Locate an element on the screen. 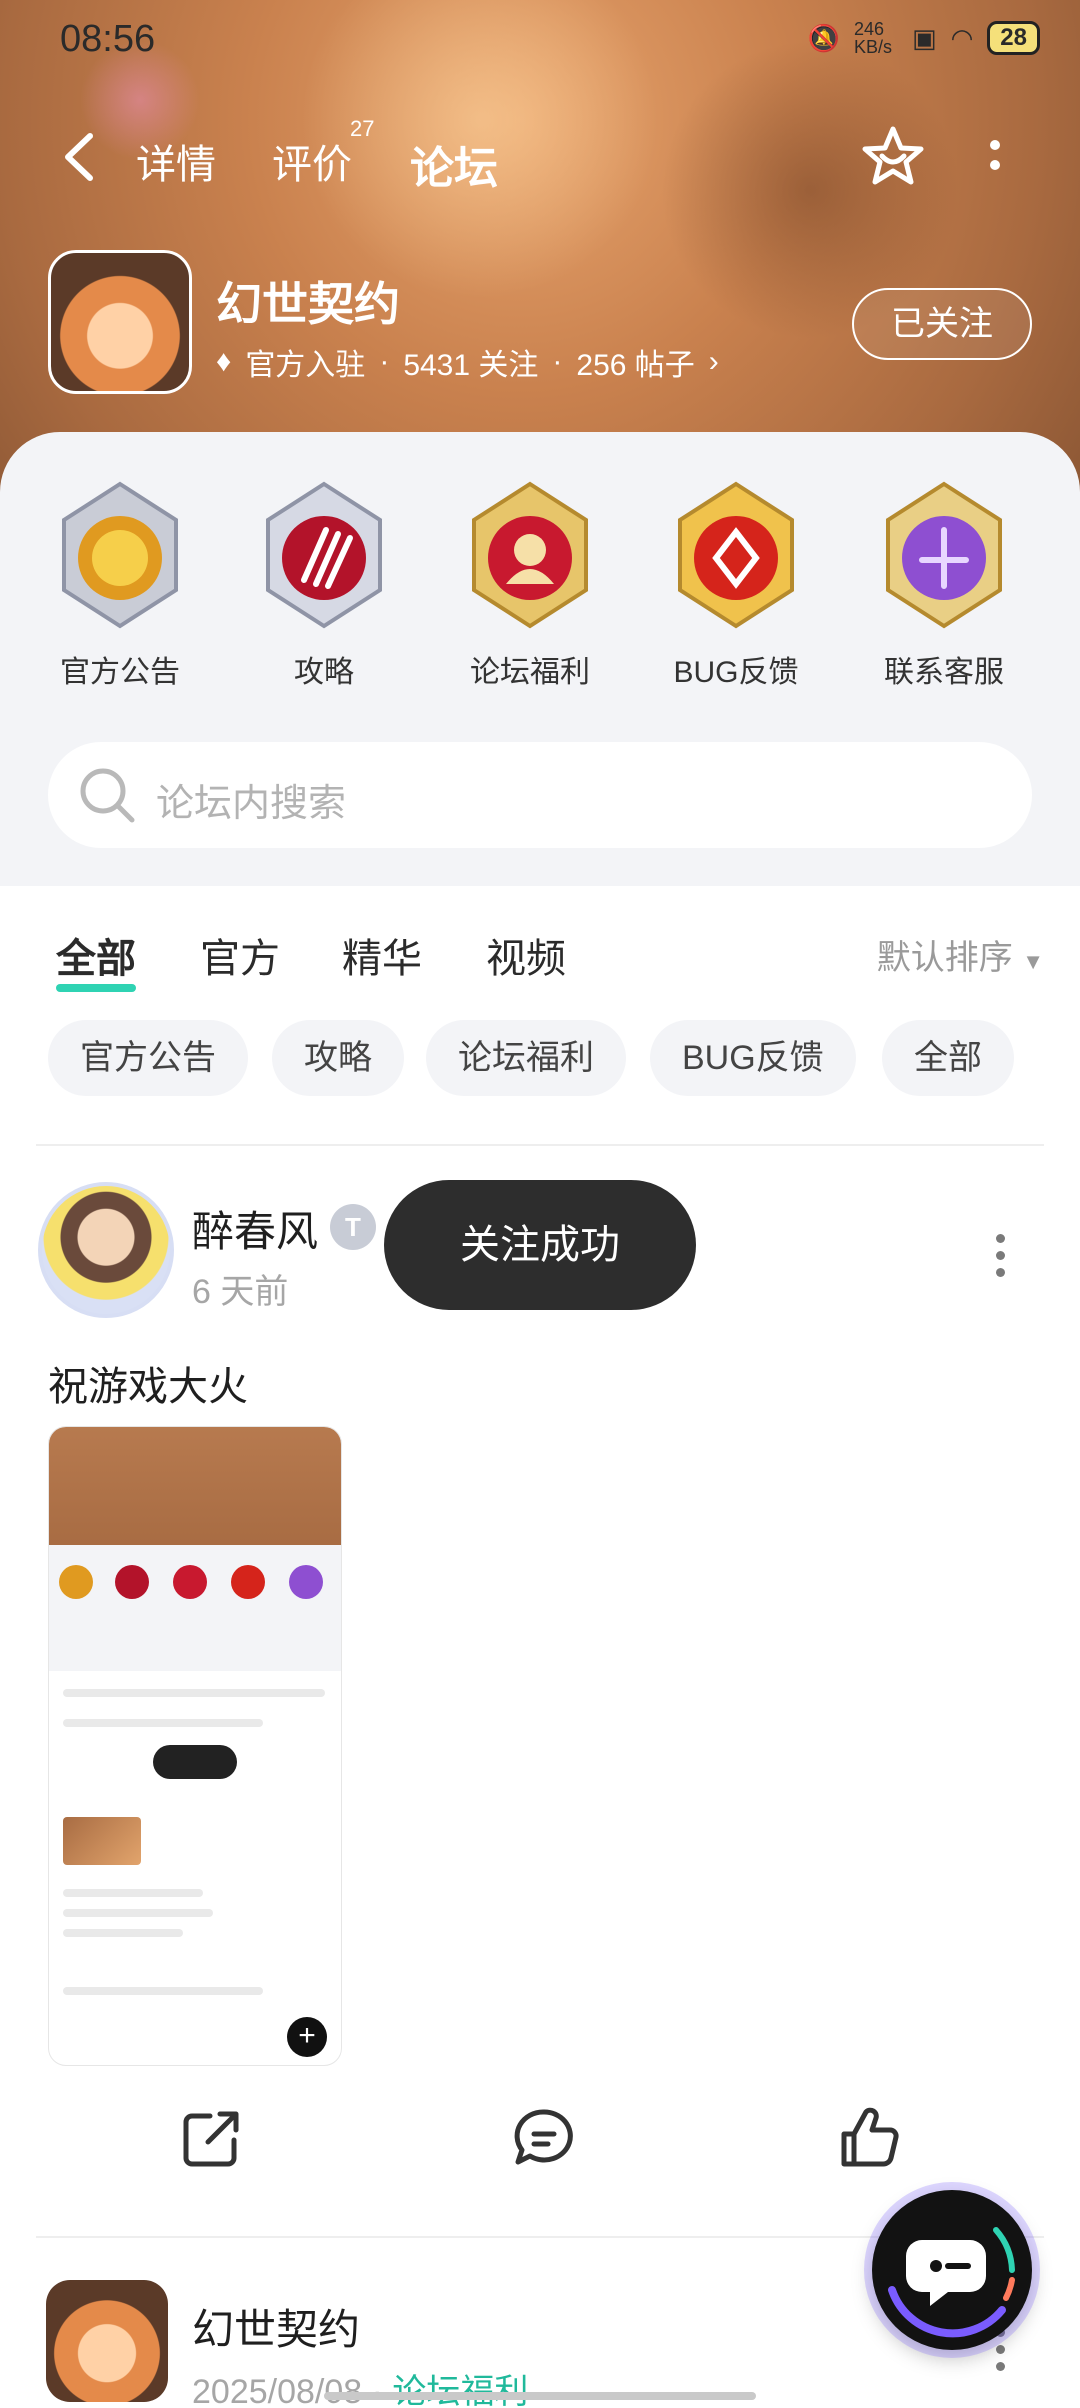 The width and height of the screenshot is (1080, 2408). followers-count: 5431 关注 is located at coordinates (471, 365).